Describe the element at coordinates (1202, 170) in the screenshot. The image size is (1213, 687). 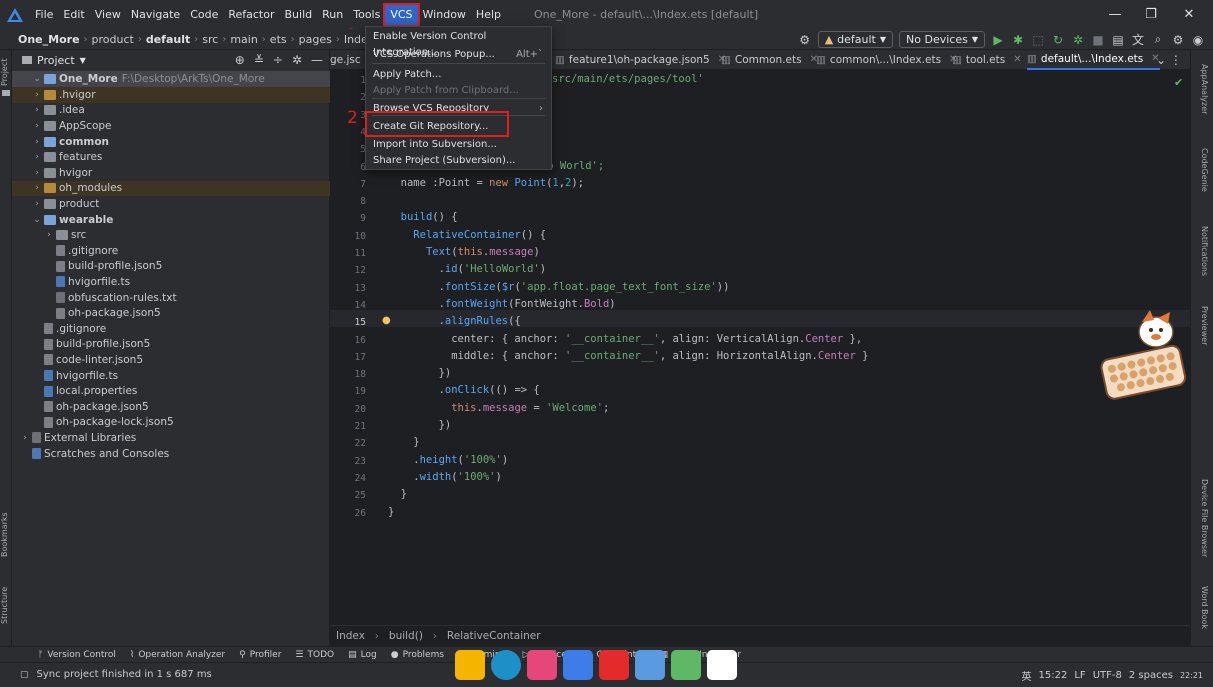
I see `codegenie-tool-button: CodeGenie` at that location.